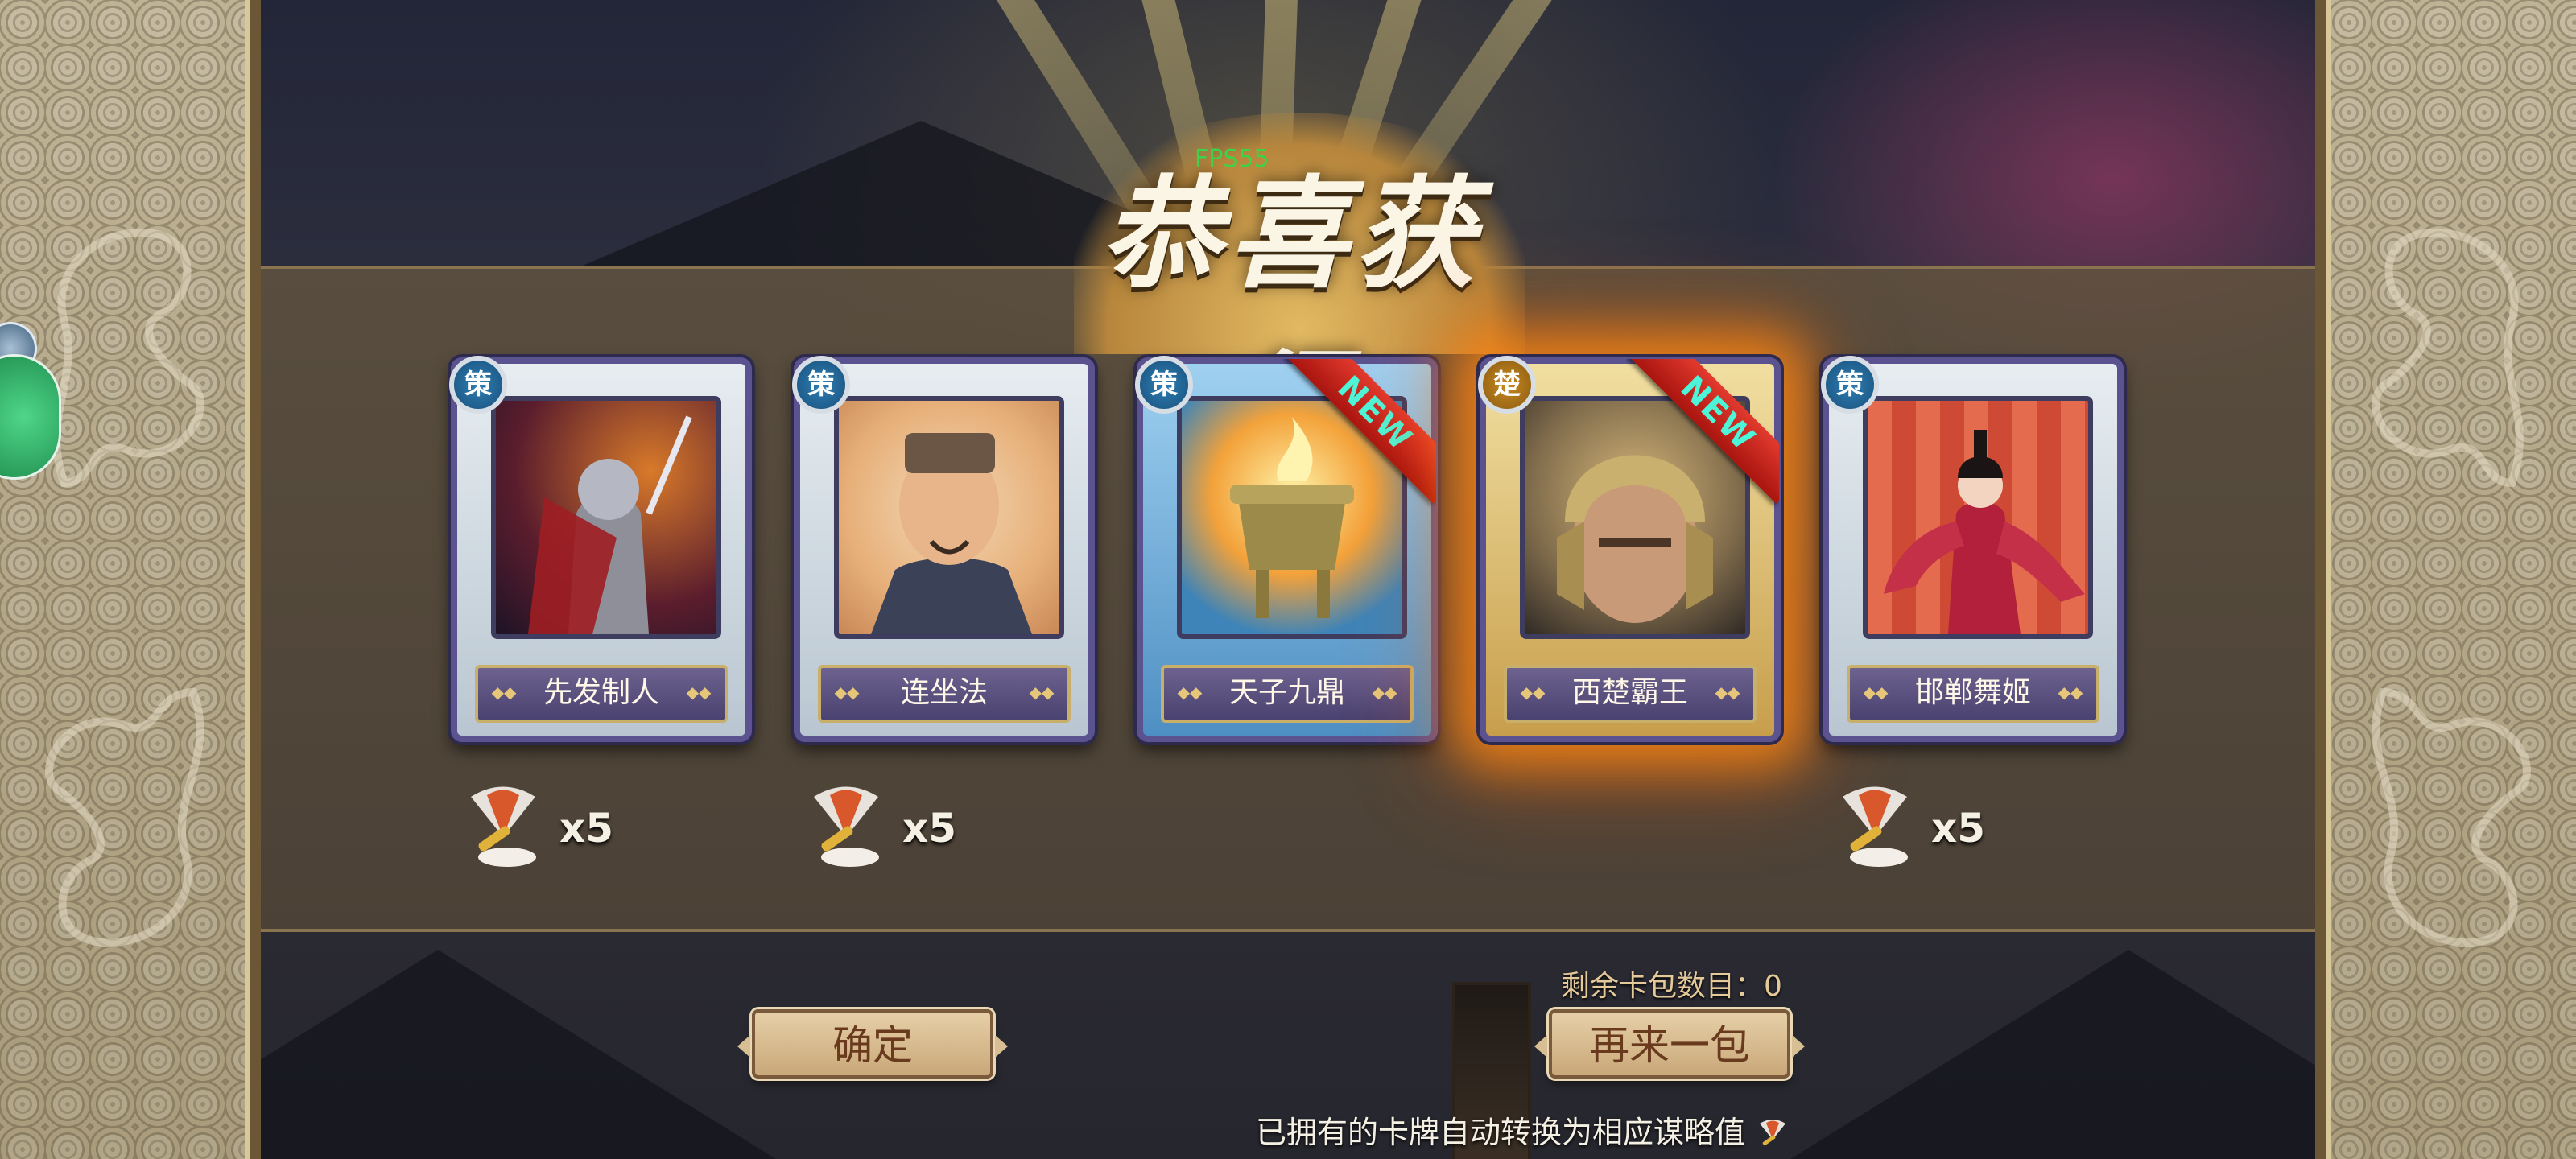 This screenshot has width=2576, height=1159. What do you see at coordinates (1286, 549) in the screenshot?
I see `card-3: ◆◆ 天子九鼎 ◆◆ 策 NEW` at bounding box center [1286, 549].